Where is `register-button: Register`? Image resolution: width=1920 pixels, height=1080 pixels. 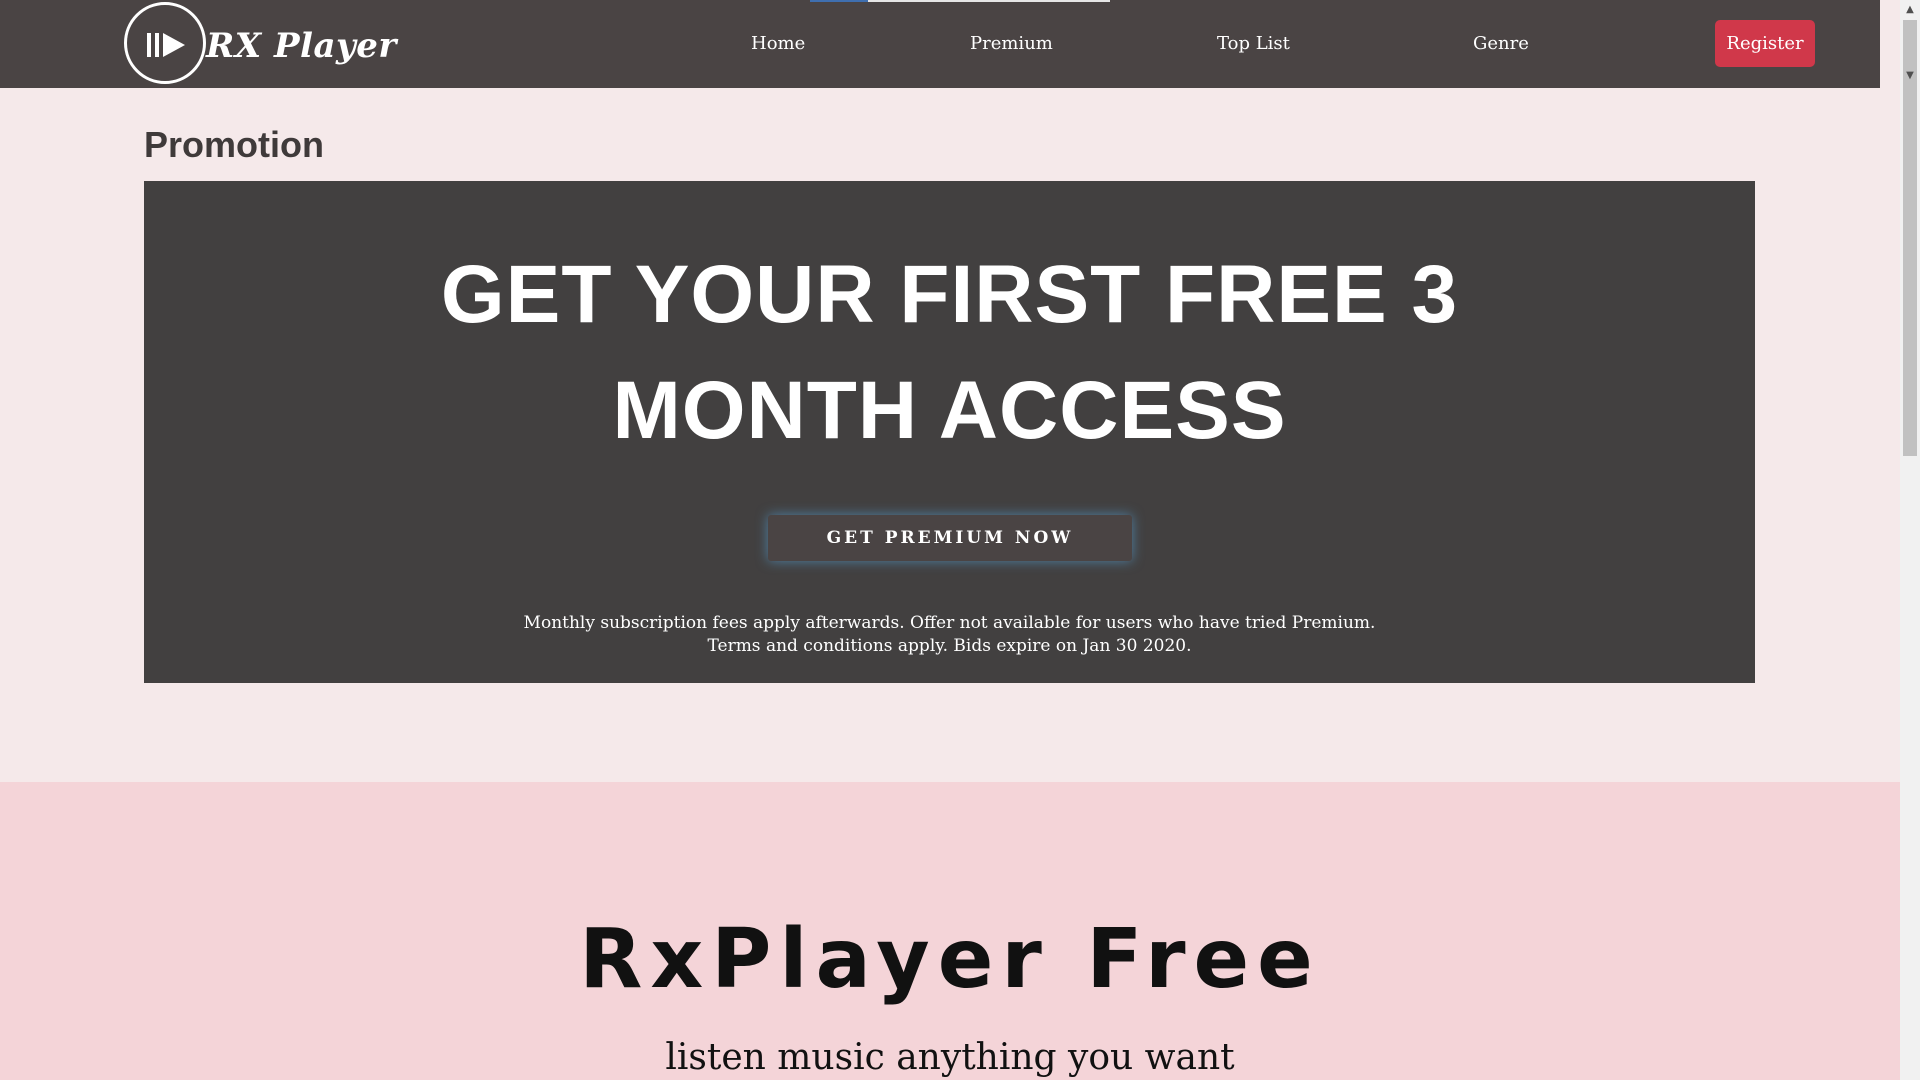
register-button: Register is located at coordinates (1765, 43).